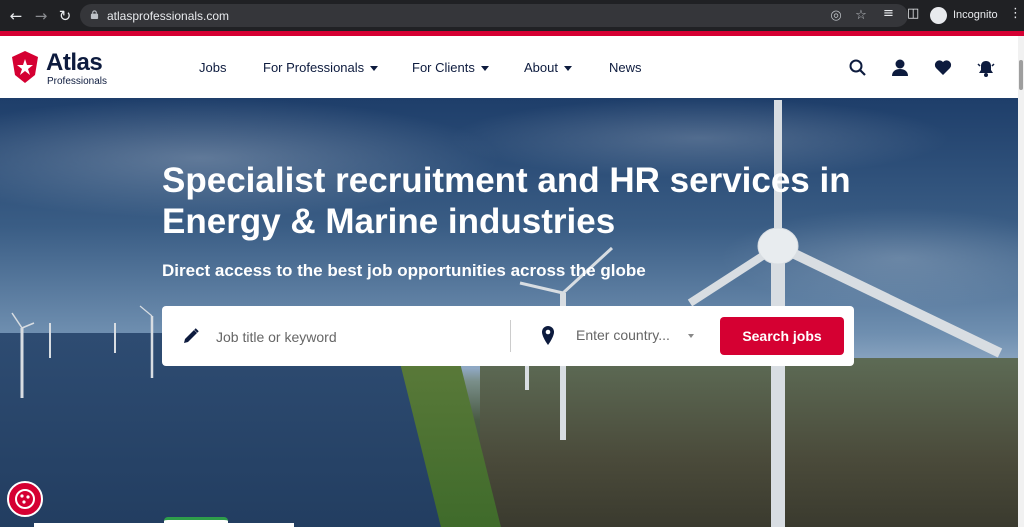 This screenshot has height=527, width=1024. I want to click on brand-name: Atlas, so click(74, 63).